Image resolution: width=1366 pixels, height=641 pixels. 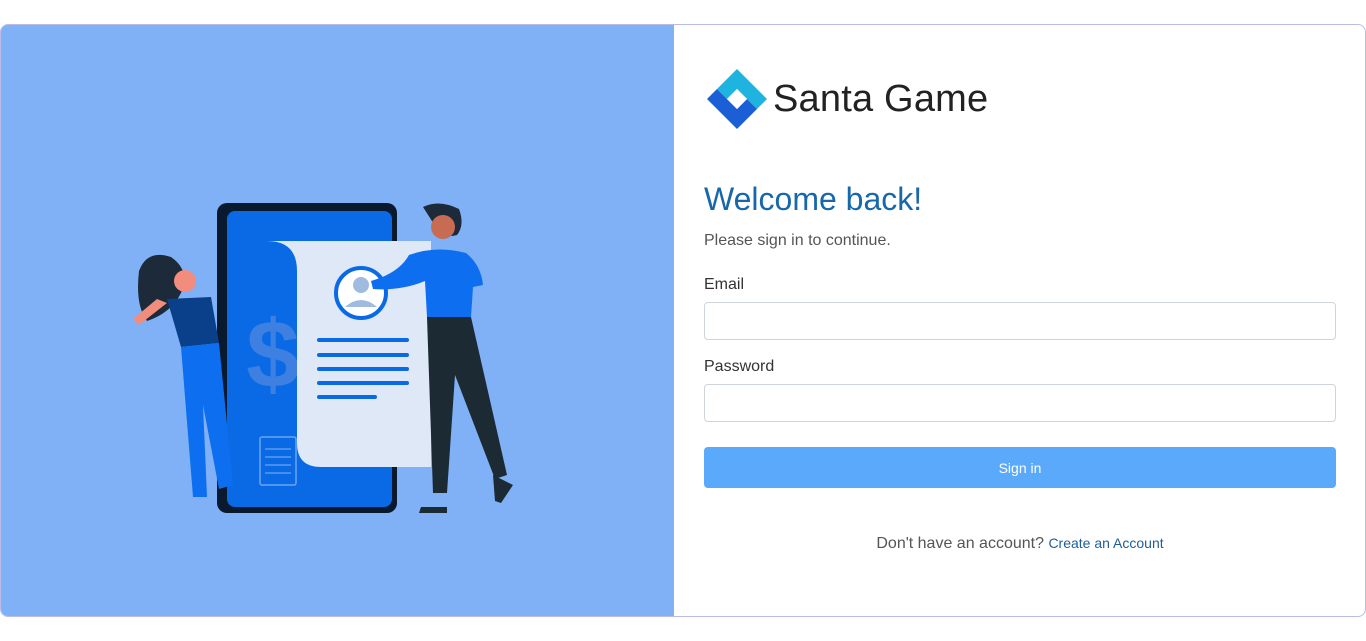 I want to click on email-input, so click(x=1020, y=321).